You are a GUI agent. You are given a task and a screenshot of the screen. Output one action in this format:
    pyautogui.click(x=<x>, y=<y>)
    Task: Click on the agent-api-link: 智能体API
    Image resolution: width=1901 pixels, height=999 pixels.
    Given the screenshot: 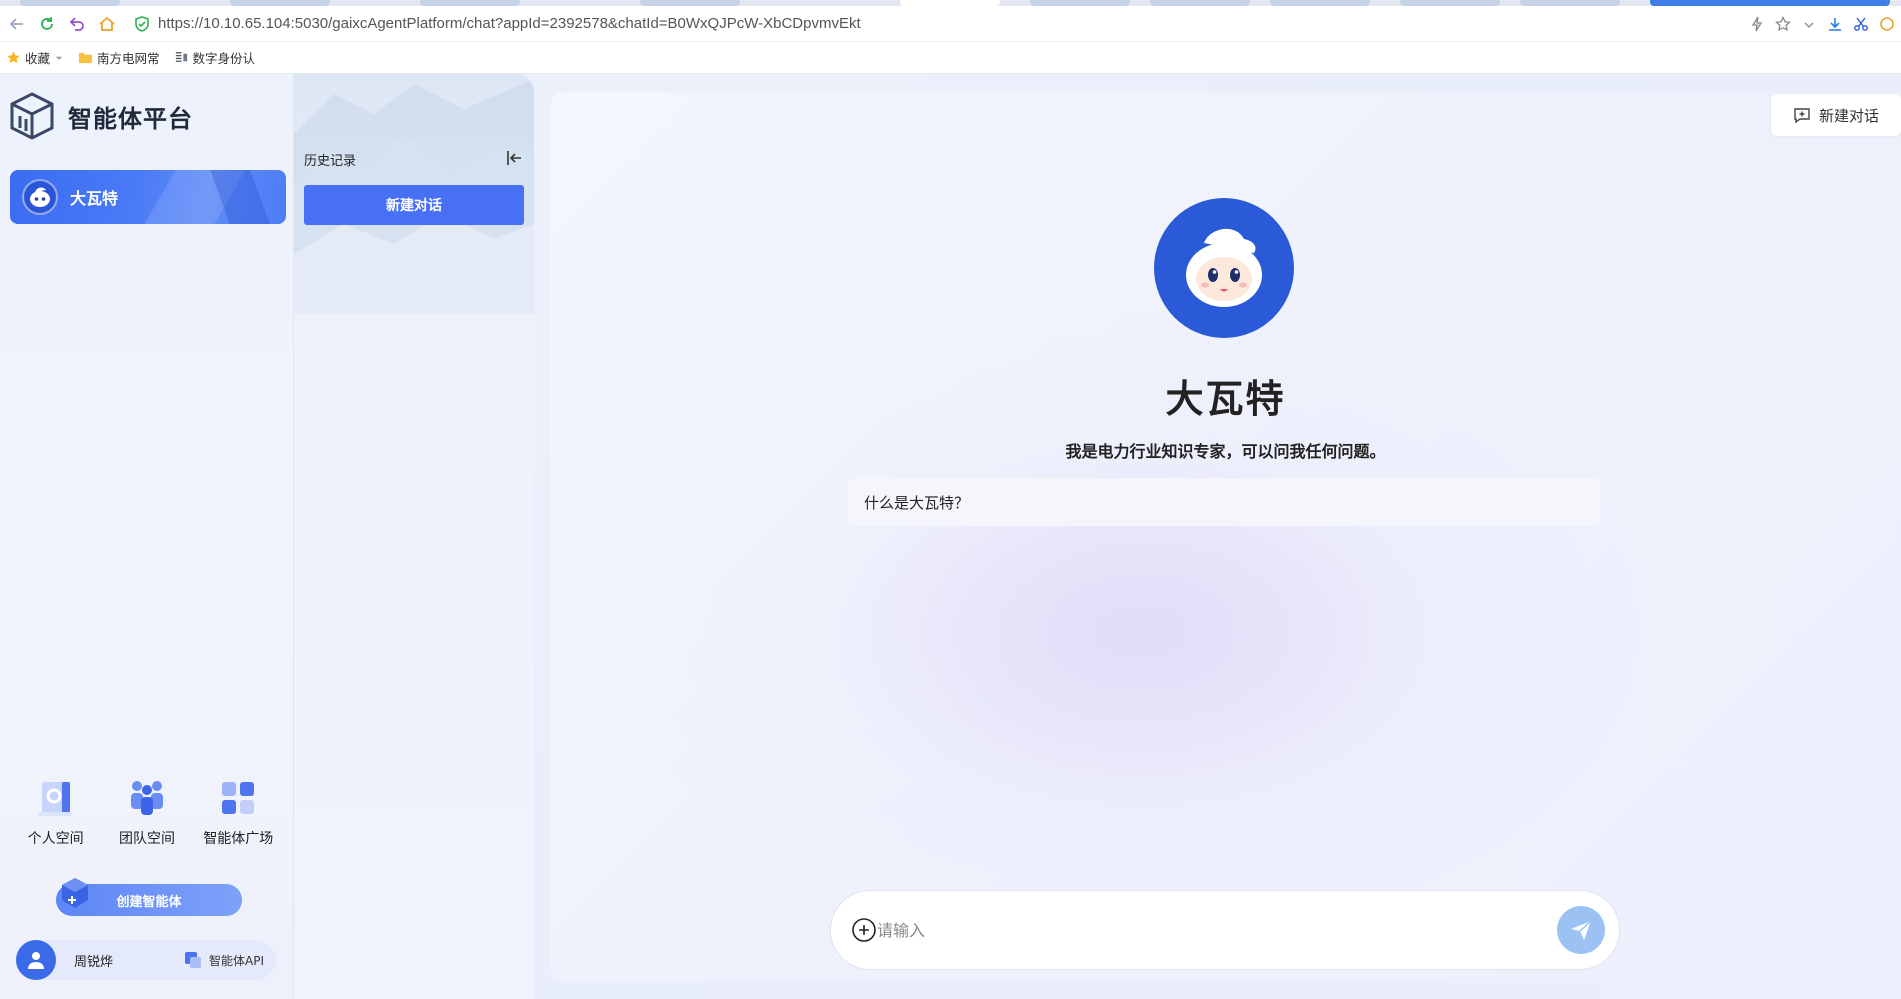 What is the action you would take?
    pyautogui.click(x=223, y=960)
    